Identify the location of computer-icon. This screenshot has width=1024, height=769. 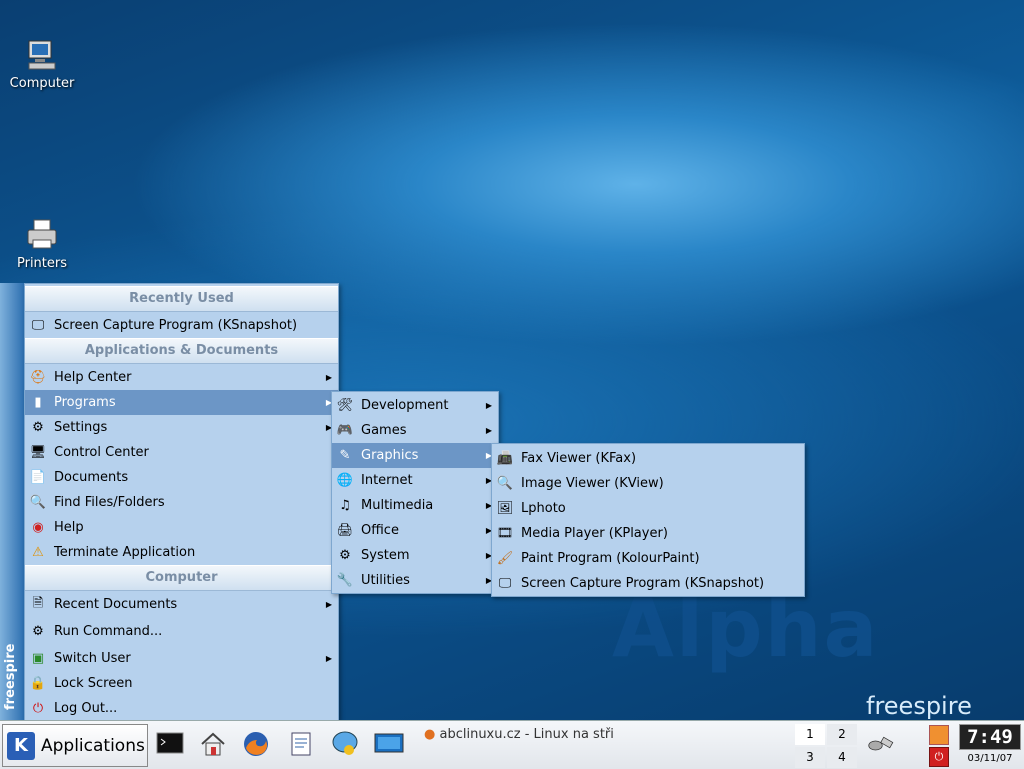
(42, 55).